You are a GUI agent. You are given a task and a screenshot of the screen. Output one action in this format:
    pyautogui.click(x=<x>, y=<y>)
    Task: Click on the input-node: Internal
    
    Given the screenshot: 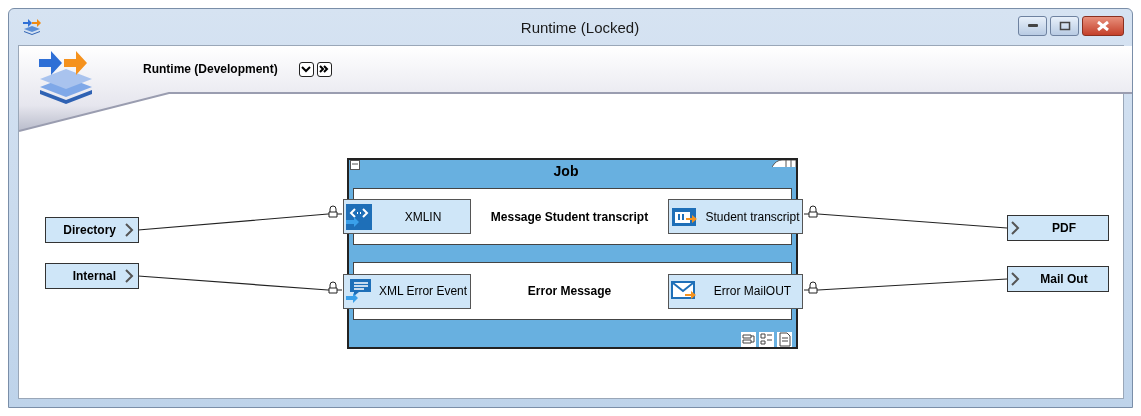 What is the action you would take?
    pyautogui.click(x=92, y=276)
    